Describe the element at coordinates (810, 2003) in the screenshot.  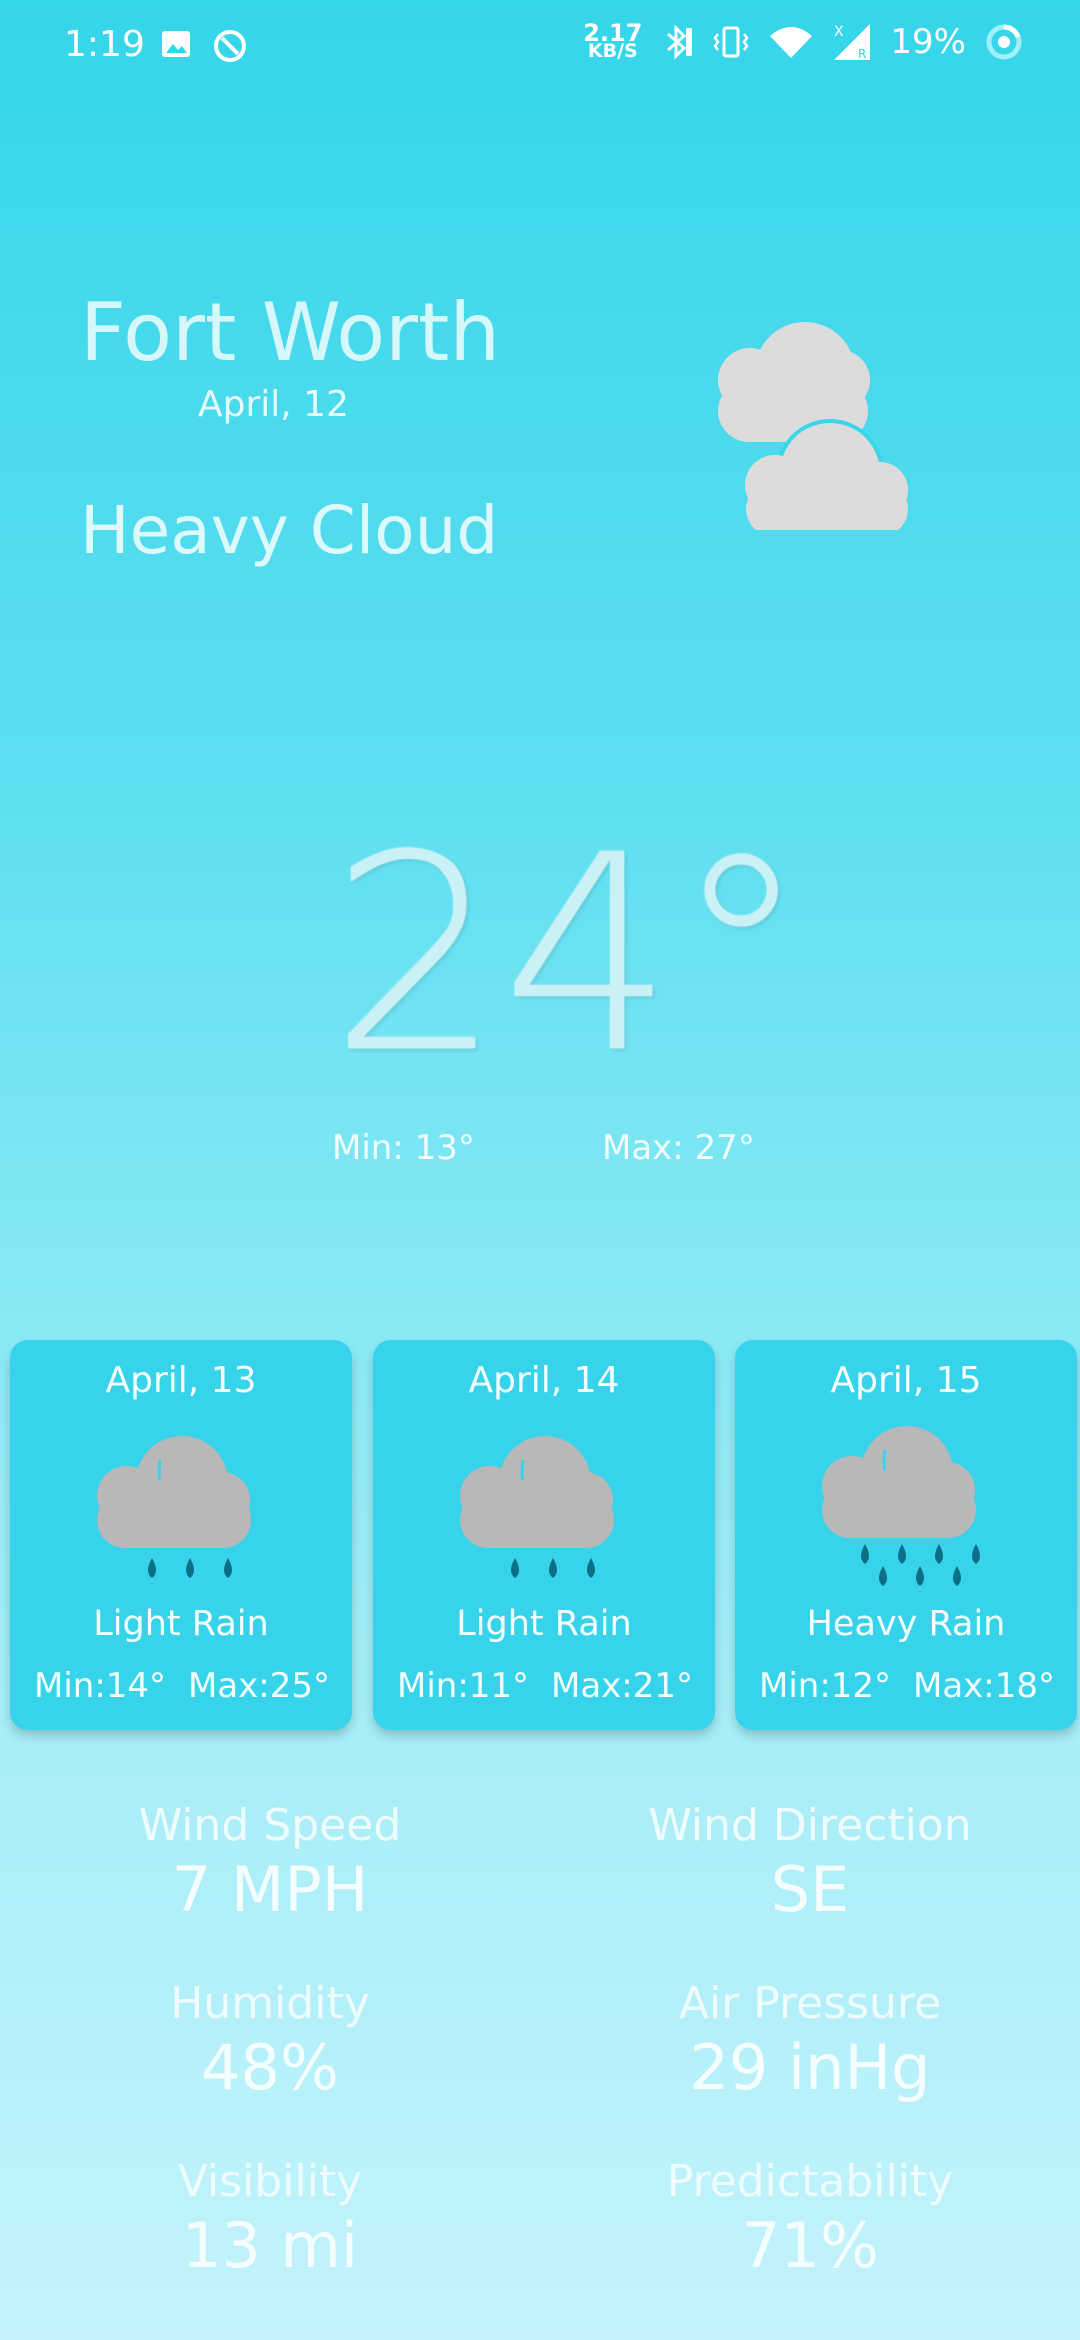
I see `air-pressure-label: Air Pressure` at that location.